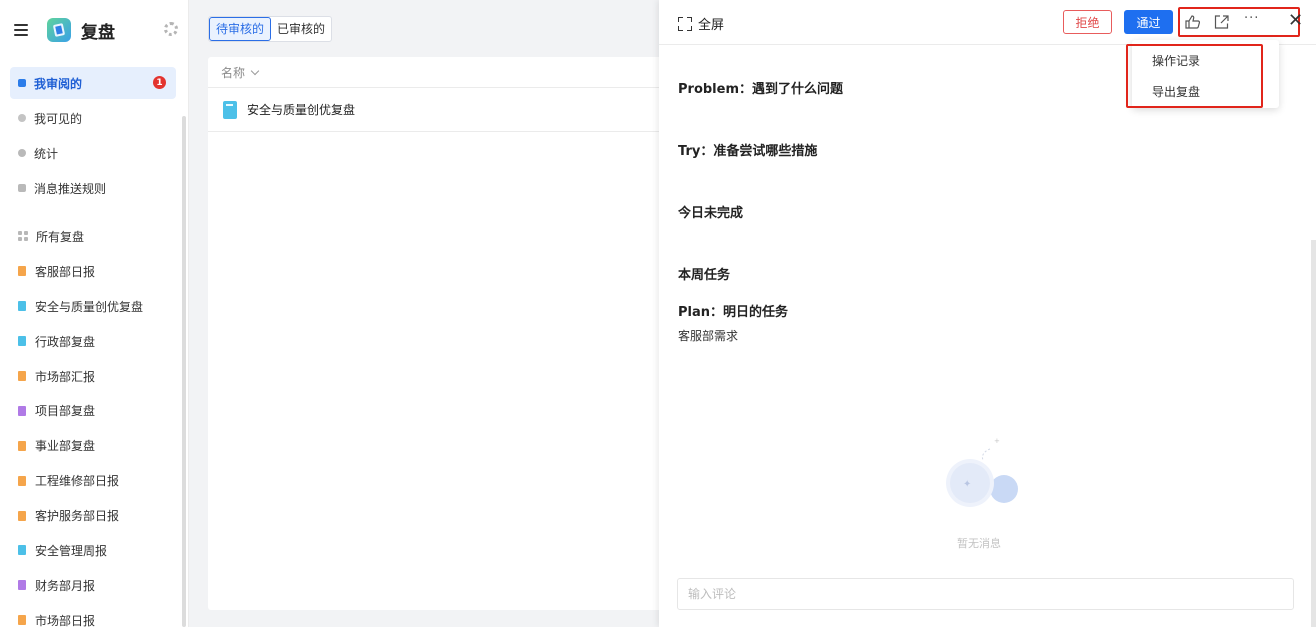  I want to click on sidebar-item-label: 工程维修部日报, so click(77, 481).